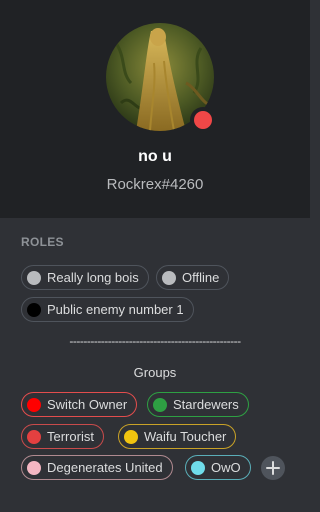  I want to click on role-label: Terrorist, so click(70, 436).